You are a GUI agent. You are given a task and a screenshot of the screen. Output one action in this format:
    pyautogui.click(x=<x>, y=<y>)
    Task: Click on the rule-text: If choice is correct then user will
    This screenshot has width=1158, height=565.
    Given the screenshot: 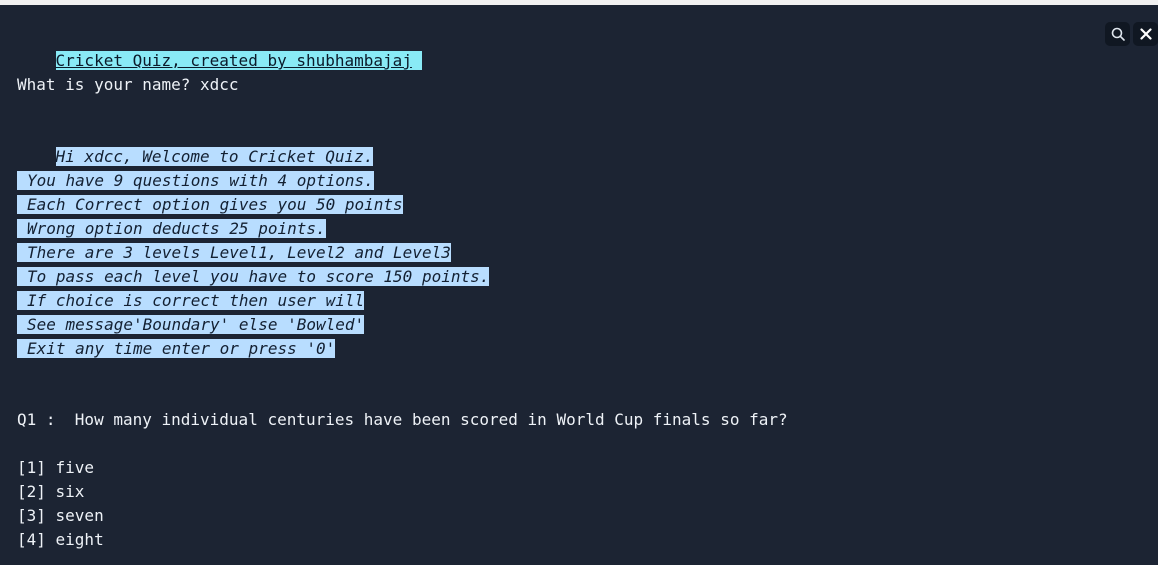 What is the action you would take?
    pyautogui.click(x=191, y=300)
    